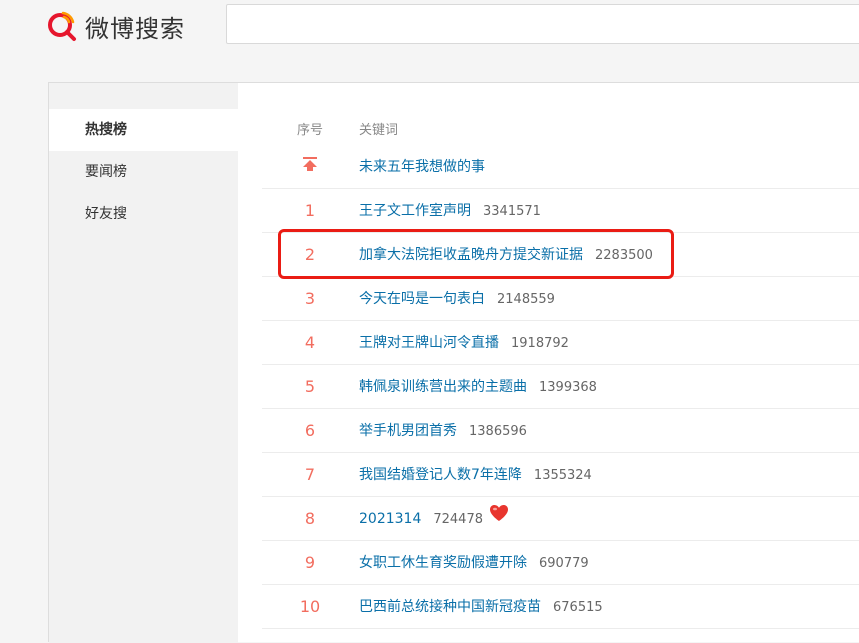 The image size is (859, 643). I want to click on table-row: 未来五年我想做的事, so click(560, 167).